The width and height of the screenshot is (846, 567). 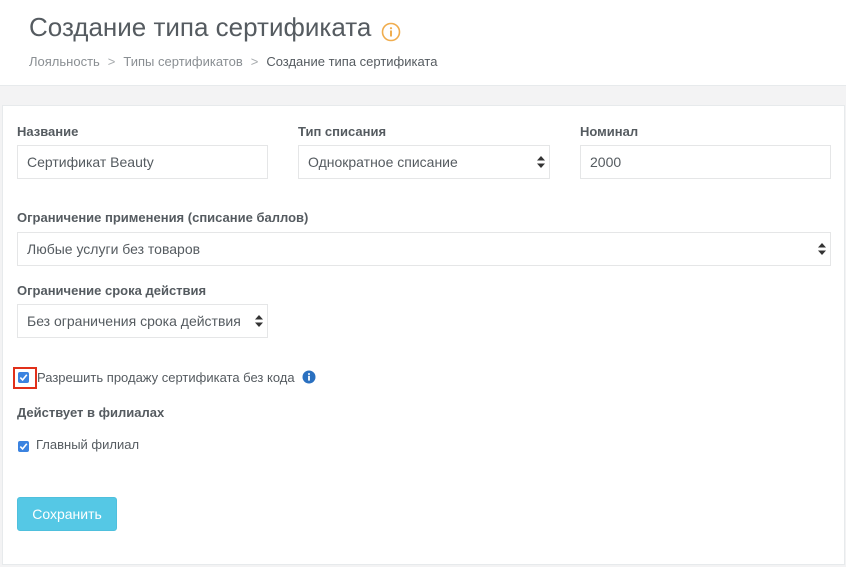 What do you see at coordinates (163, 217) in the screenshot?
I see `usage-restriction-label: Ограничение применения (списание баллов)` at bounding box center [163, 217].